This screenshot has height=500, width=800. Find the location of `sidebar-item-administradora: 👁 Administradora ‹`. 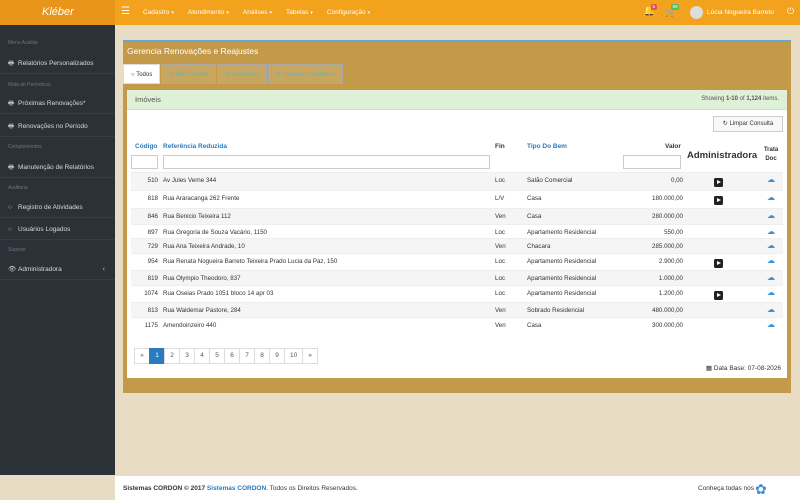

sidebar-item-administradora: 👁 Administradora ‹ is located at coordinates (57, 270).